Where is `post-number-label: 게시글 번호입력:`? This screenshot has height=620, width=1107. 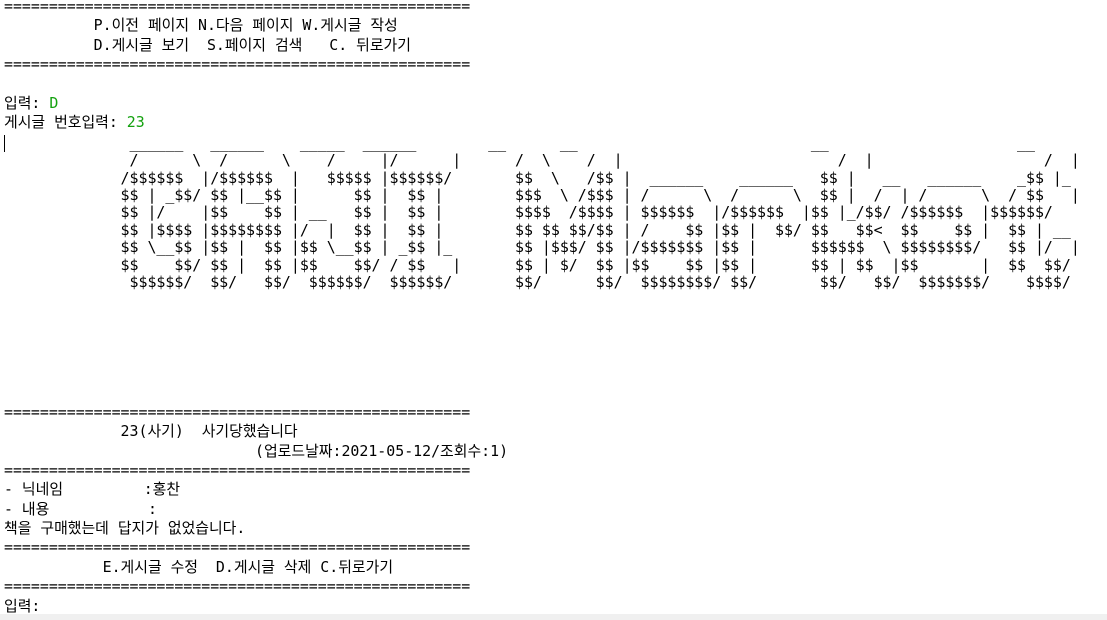
post-number-label: 게시글 번호입력: is located at coordinates (65, 122).